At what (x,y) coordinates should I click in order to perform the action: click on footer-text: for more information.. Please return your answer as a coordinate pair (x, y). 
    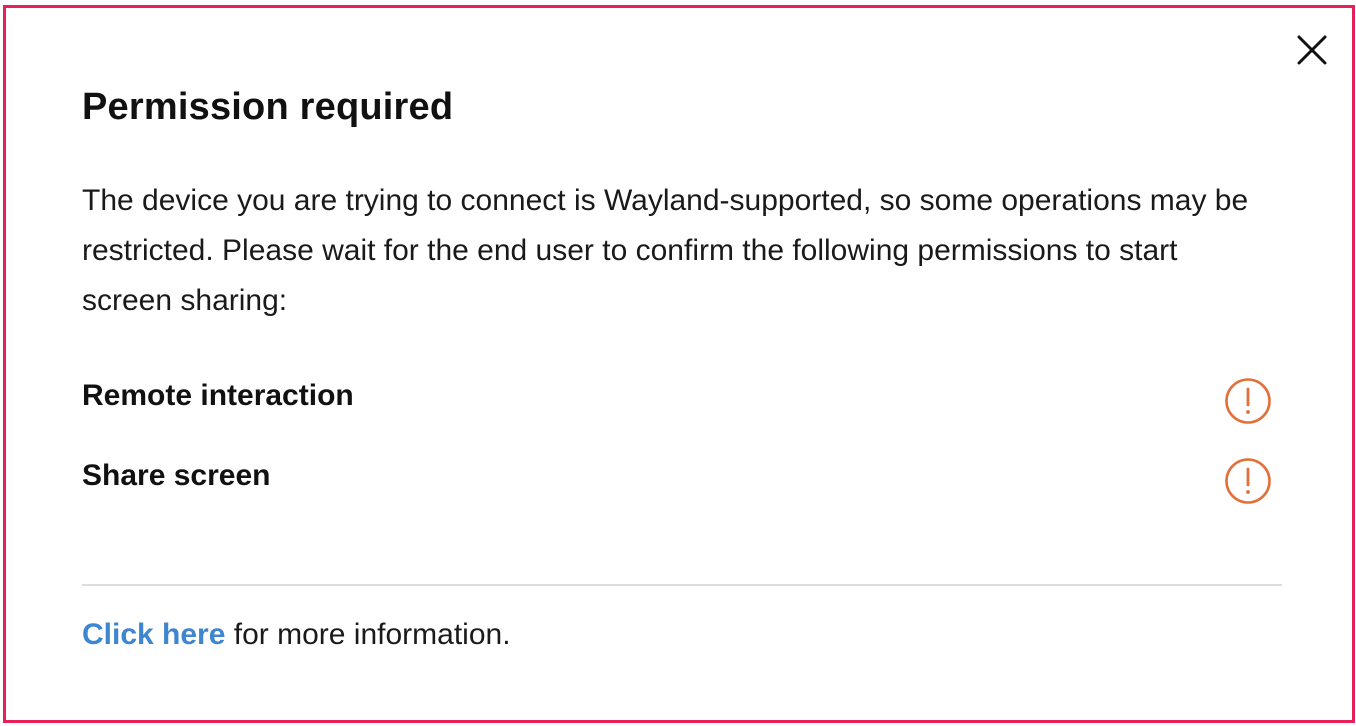
    Looking at the image, I should click on (368, 634).